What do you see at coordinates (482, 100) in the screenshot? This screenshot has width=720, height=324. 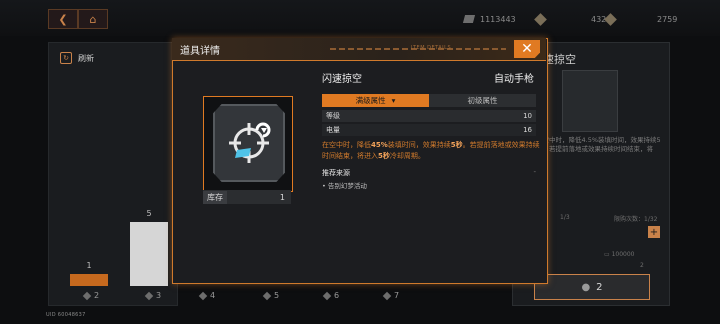 I see `tab-initial-level: 初级属性` at bounding box center [482, 100].